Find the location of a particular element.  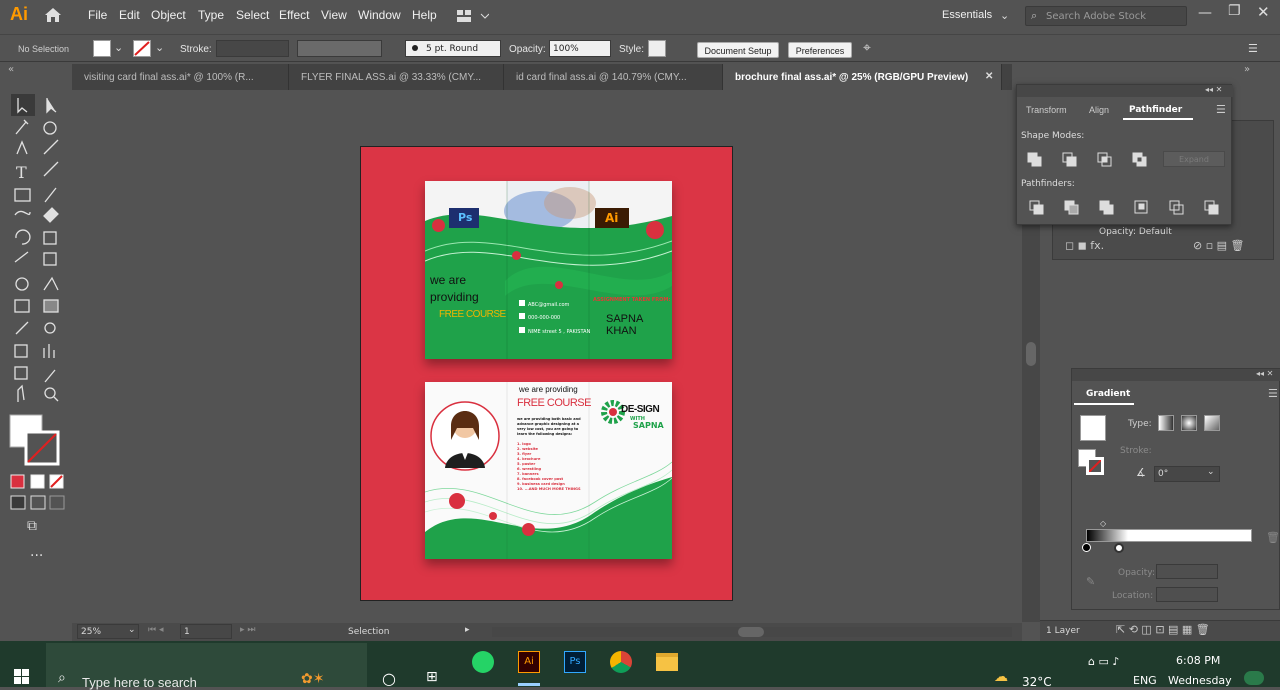

menu-view: View is located at coordinates (334, 15).